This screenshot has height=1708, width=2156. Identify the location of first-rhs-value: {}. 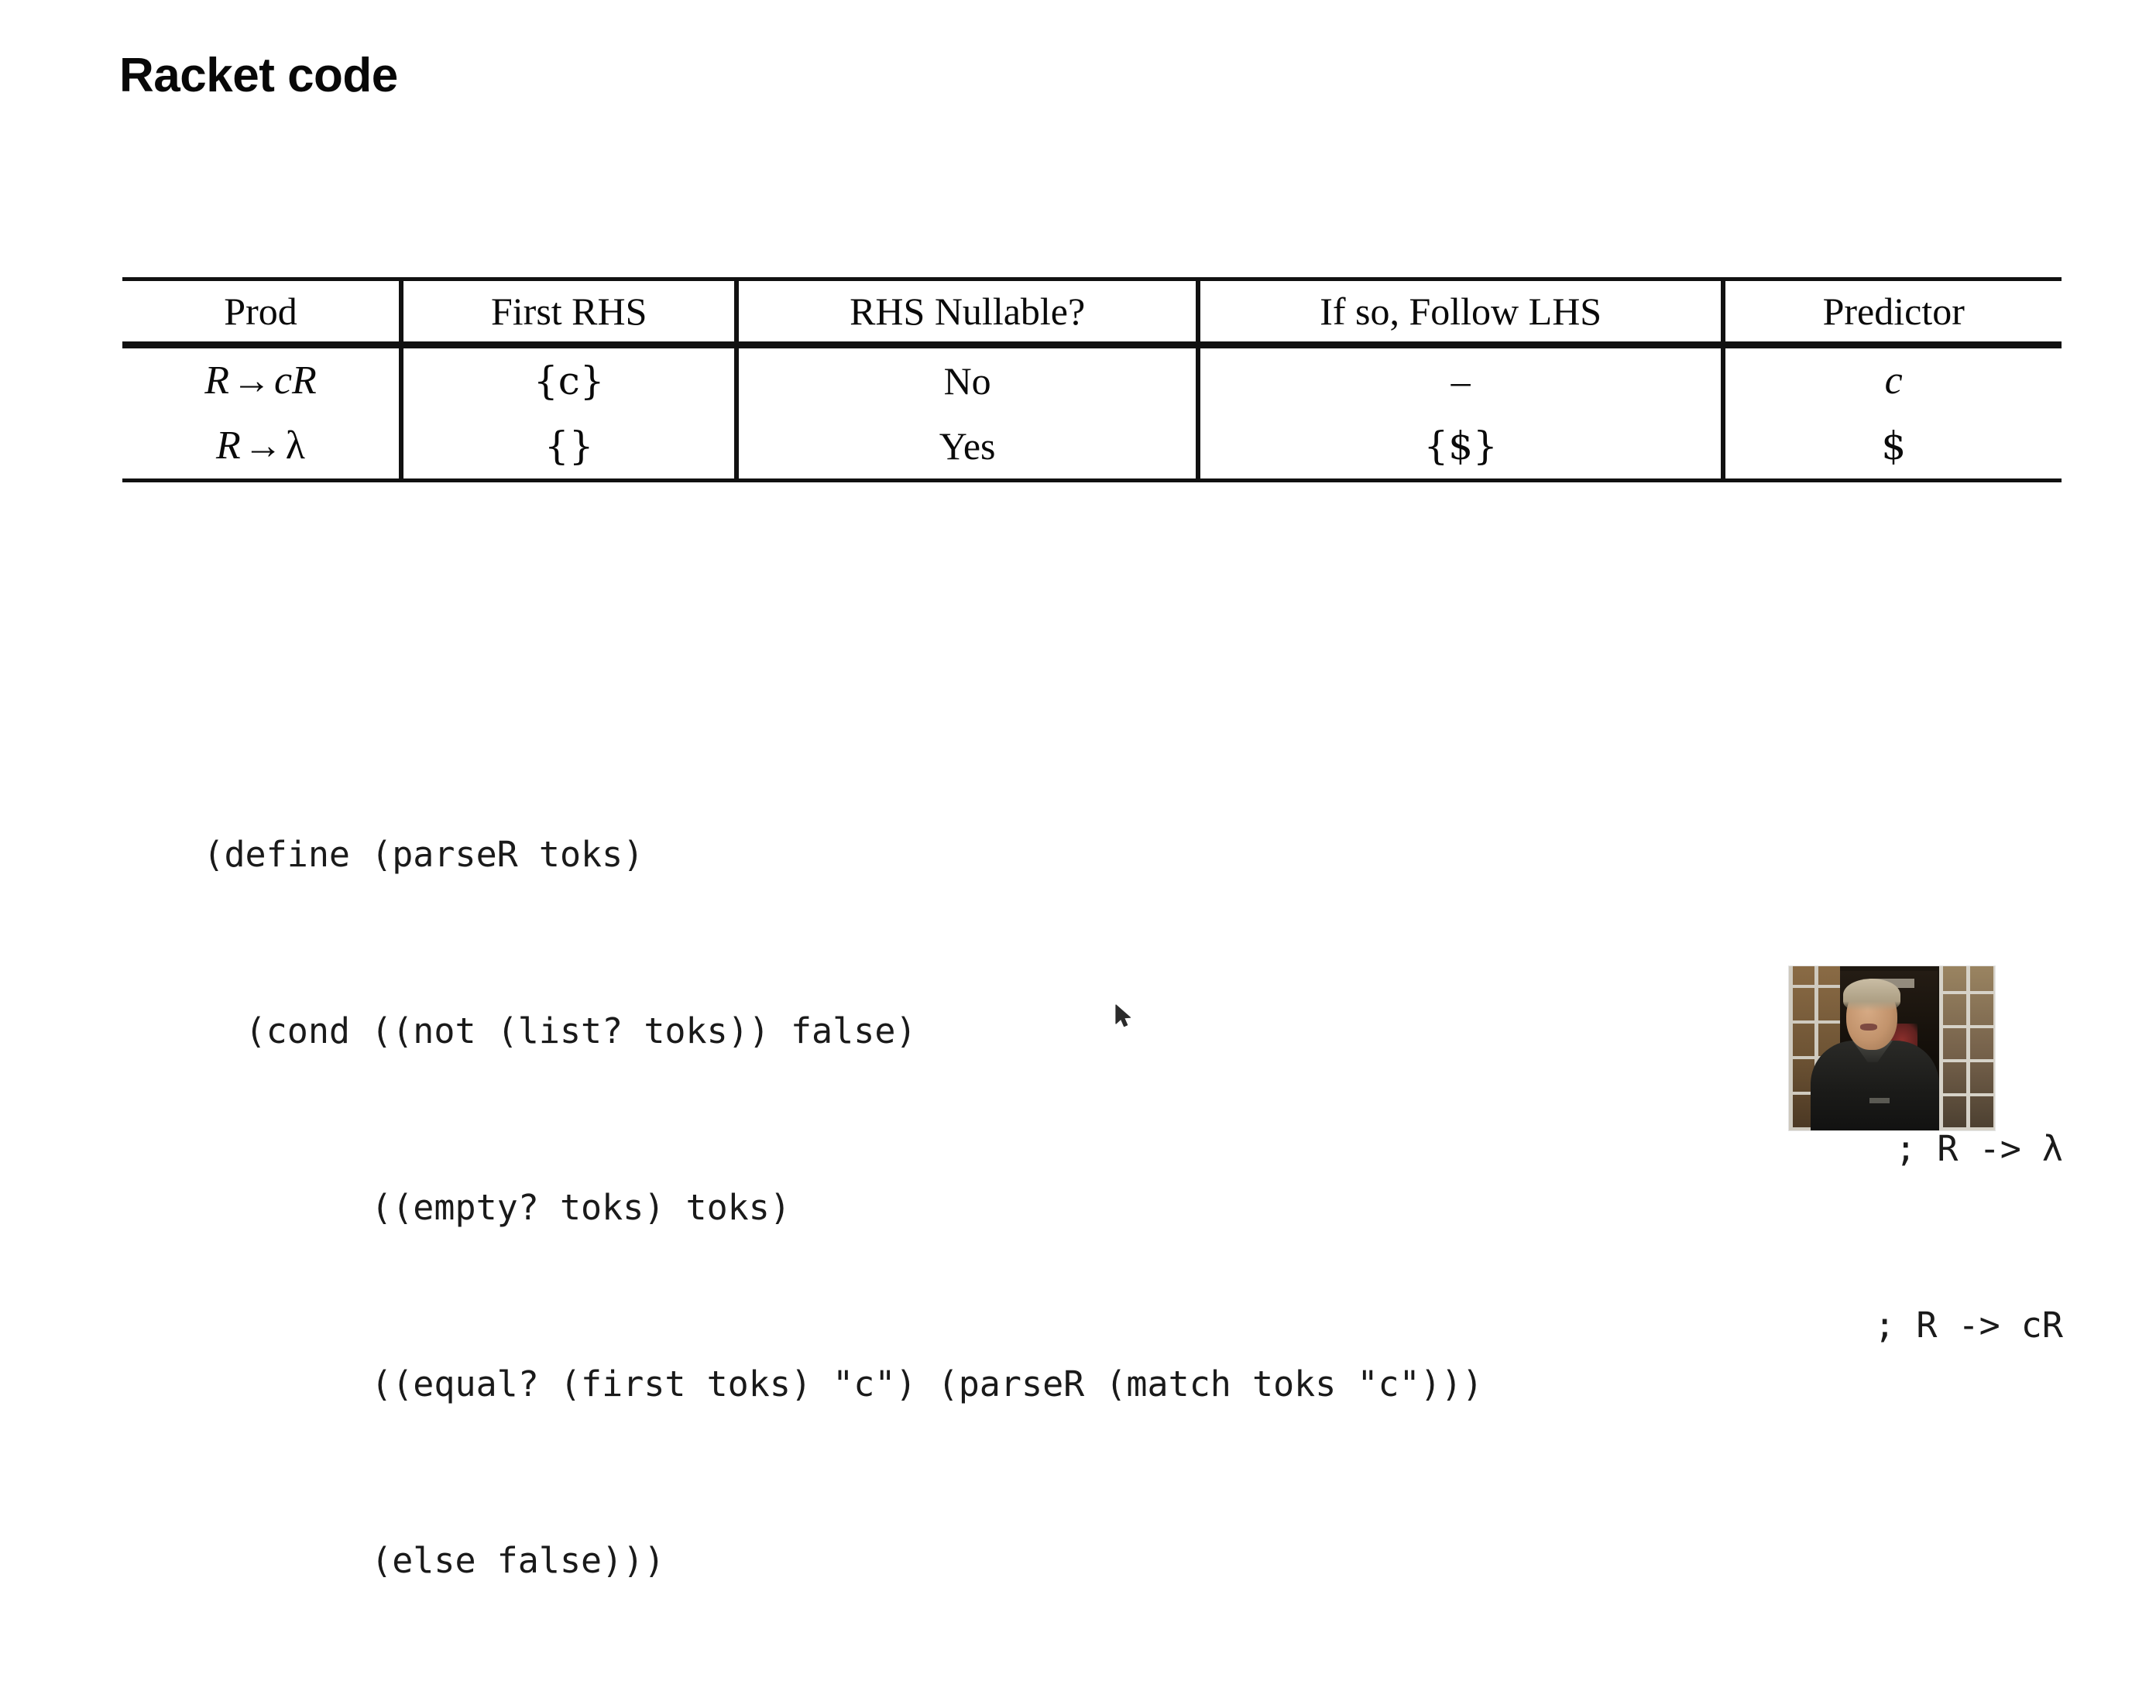
(569, 446).